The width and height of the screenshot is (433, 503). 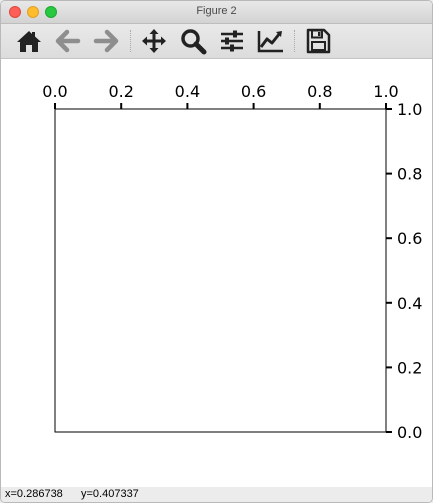 I want to click on cursor-y-readout: y=0.407337, so click(x=110, y=494).